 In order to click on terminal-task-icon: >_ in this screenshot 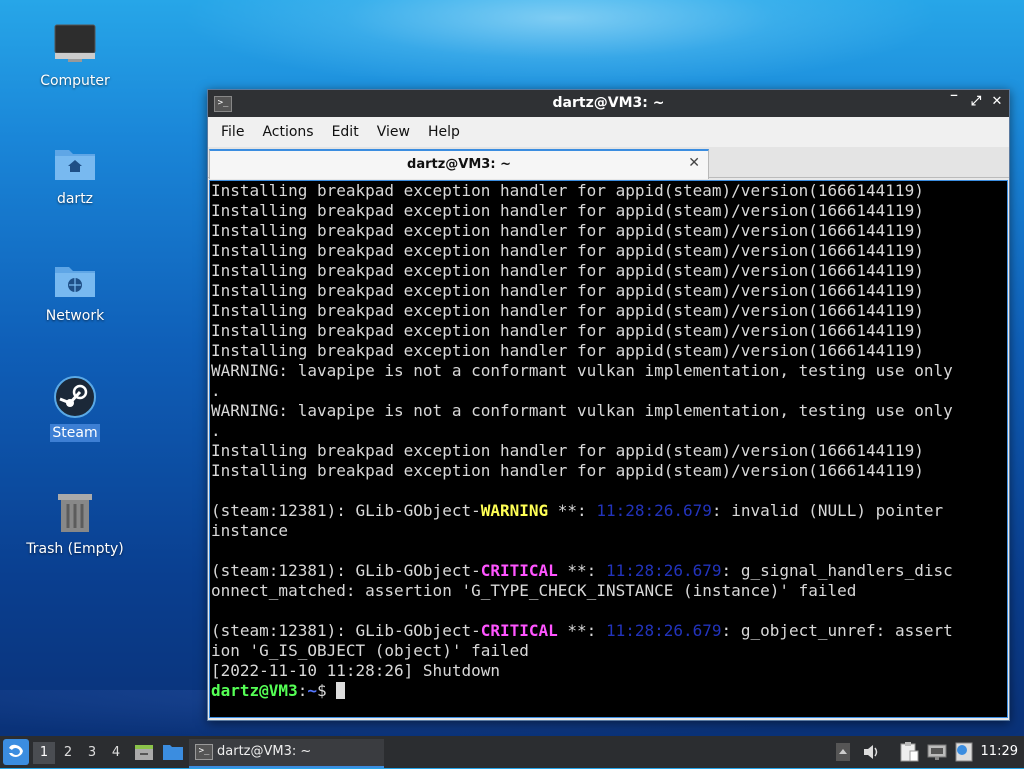, I will do `click(204, 752)`.